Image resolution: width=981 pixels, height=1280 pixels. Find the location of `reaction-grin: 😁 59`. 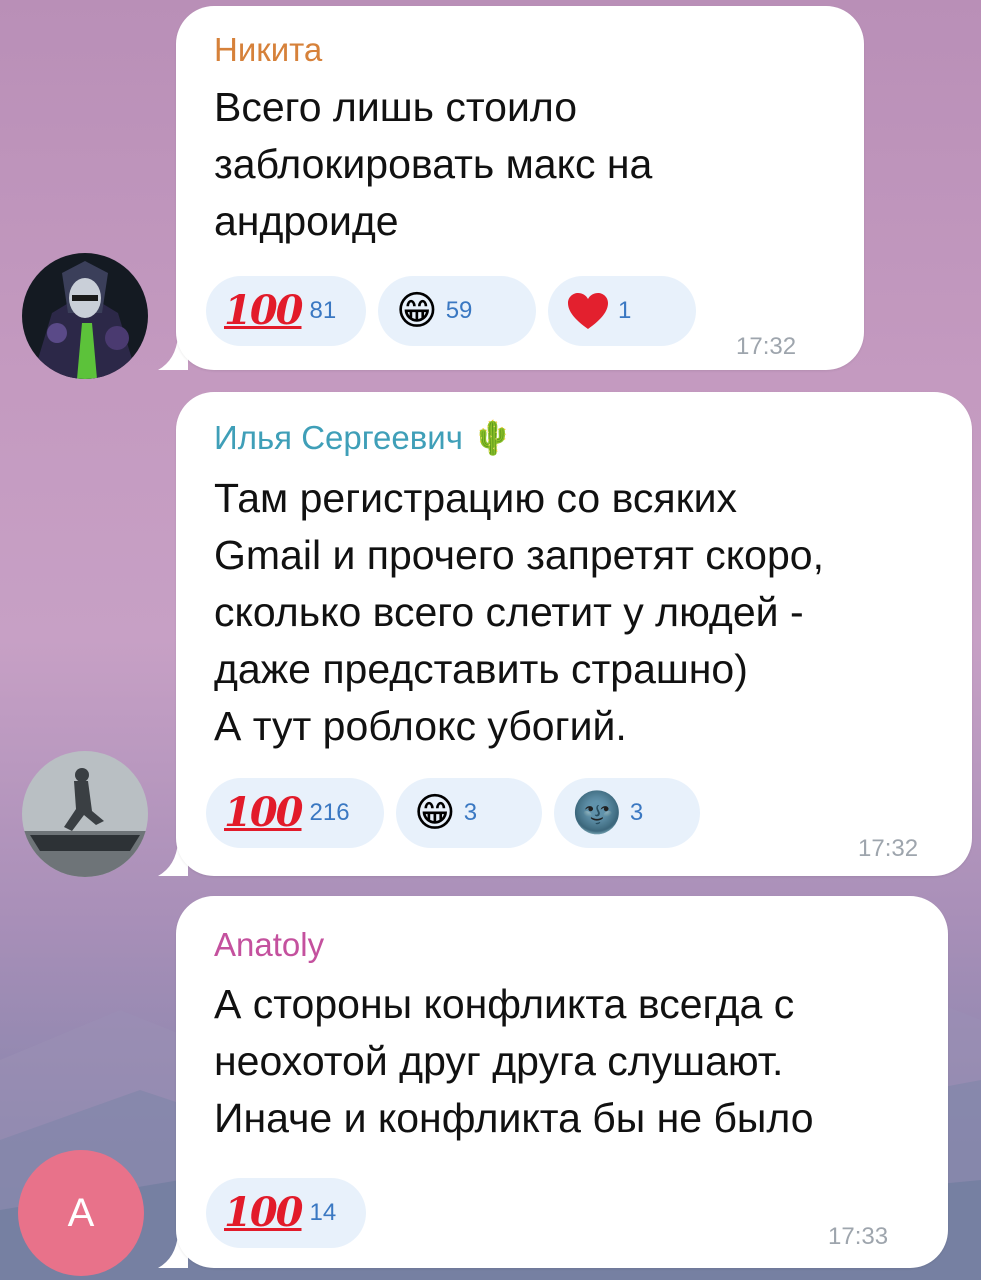

reaction-grin: 😁 59 is located at coordinates (457, 311).